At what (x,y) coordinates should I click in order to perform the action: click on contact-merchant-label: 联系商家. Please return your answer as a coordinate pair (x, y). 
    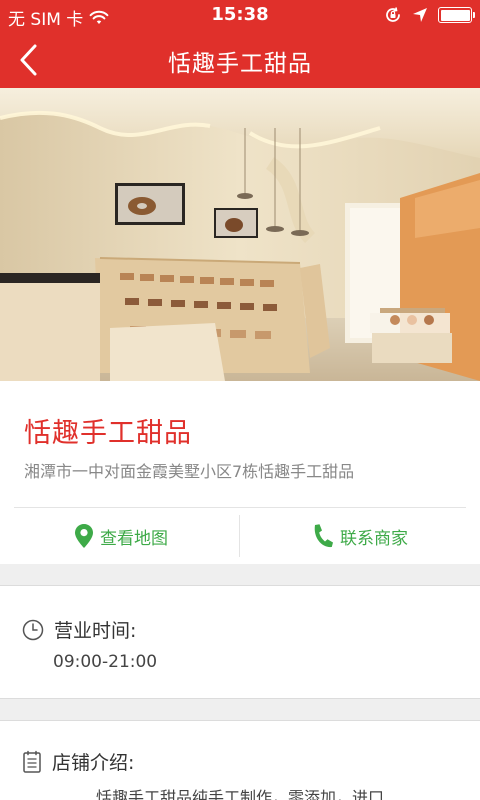
    Looking at the image, I should click on (374, 538).